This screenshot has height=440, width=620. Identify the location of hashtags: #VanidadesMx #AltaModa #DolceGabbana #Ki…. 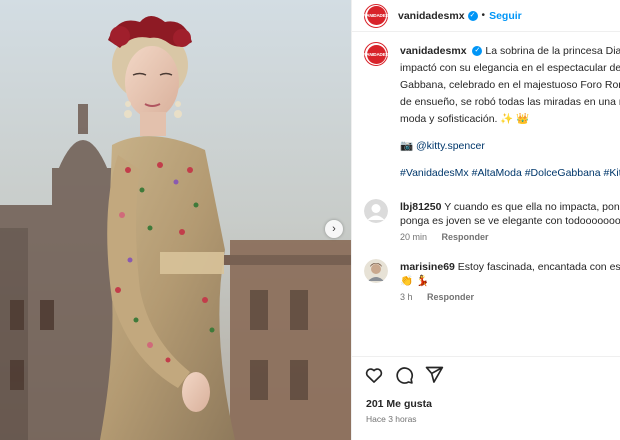
(510, 173).